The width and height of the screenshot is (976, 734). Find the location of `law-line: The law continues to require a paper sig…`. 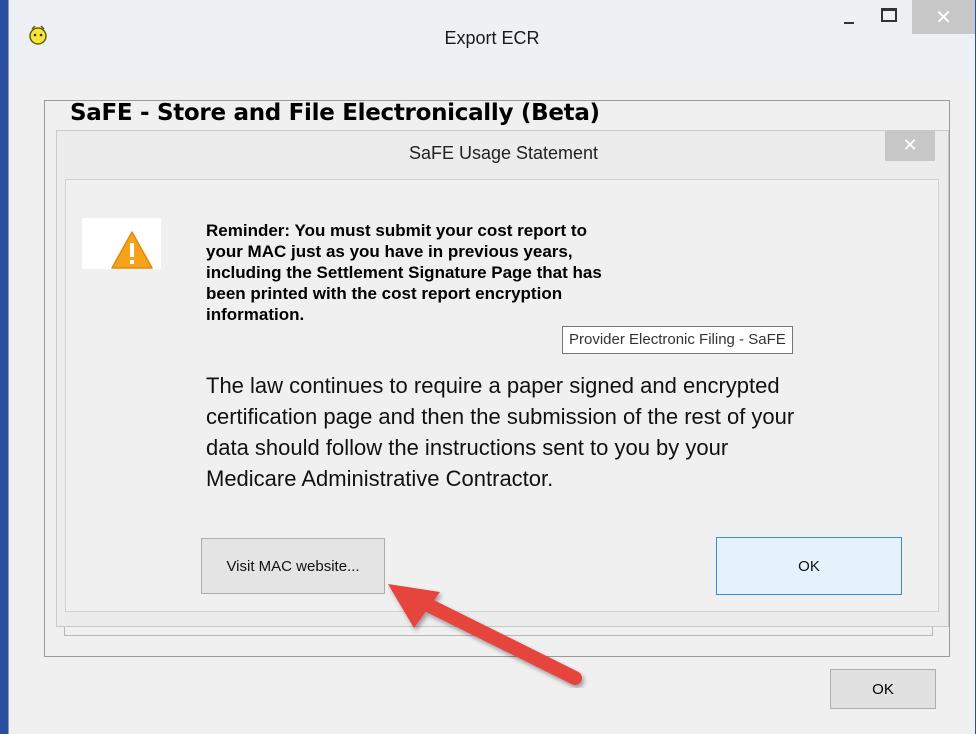

law-line: The law continues to require a paper sig… is located at coordinates (493, 385).